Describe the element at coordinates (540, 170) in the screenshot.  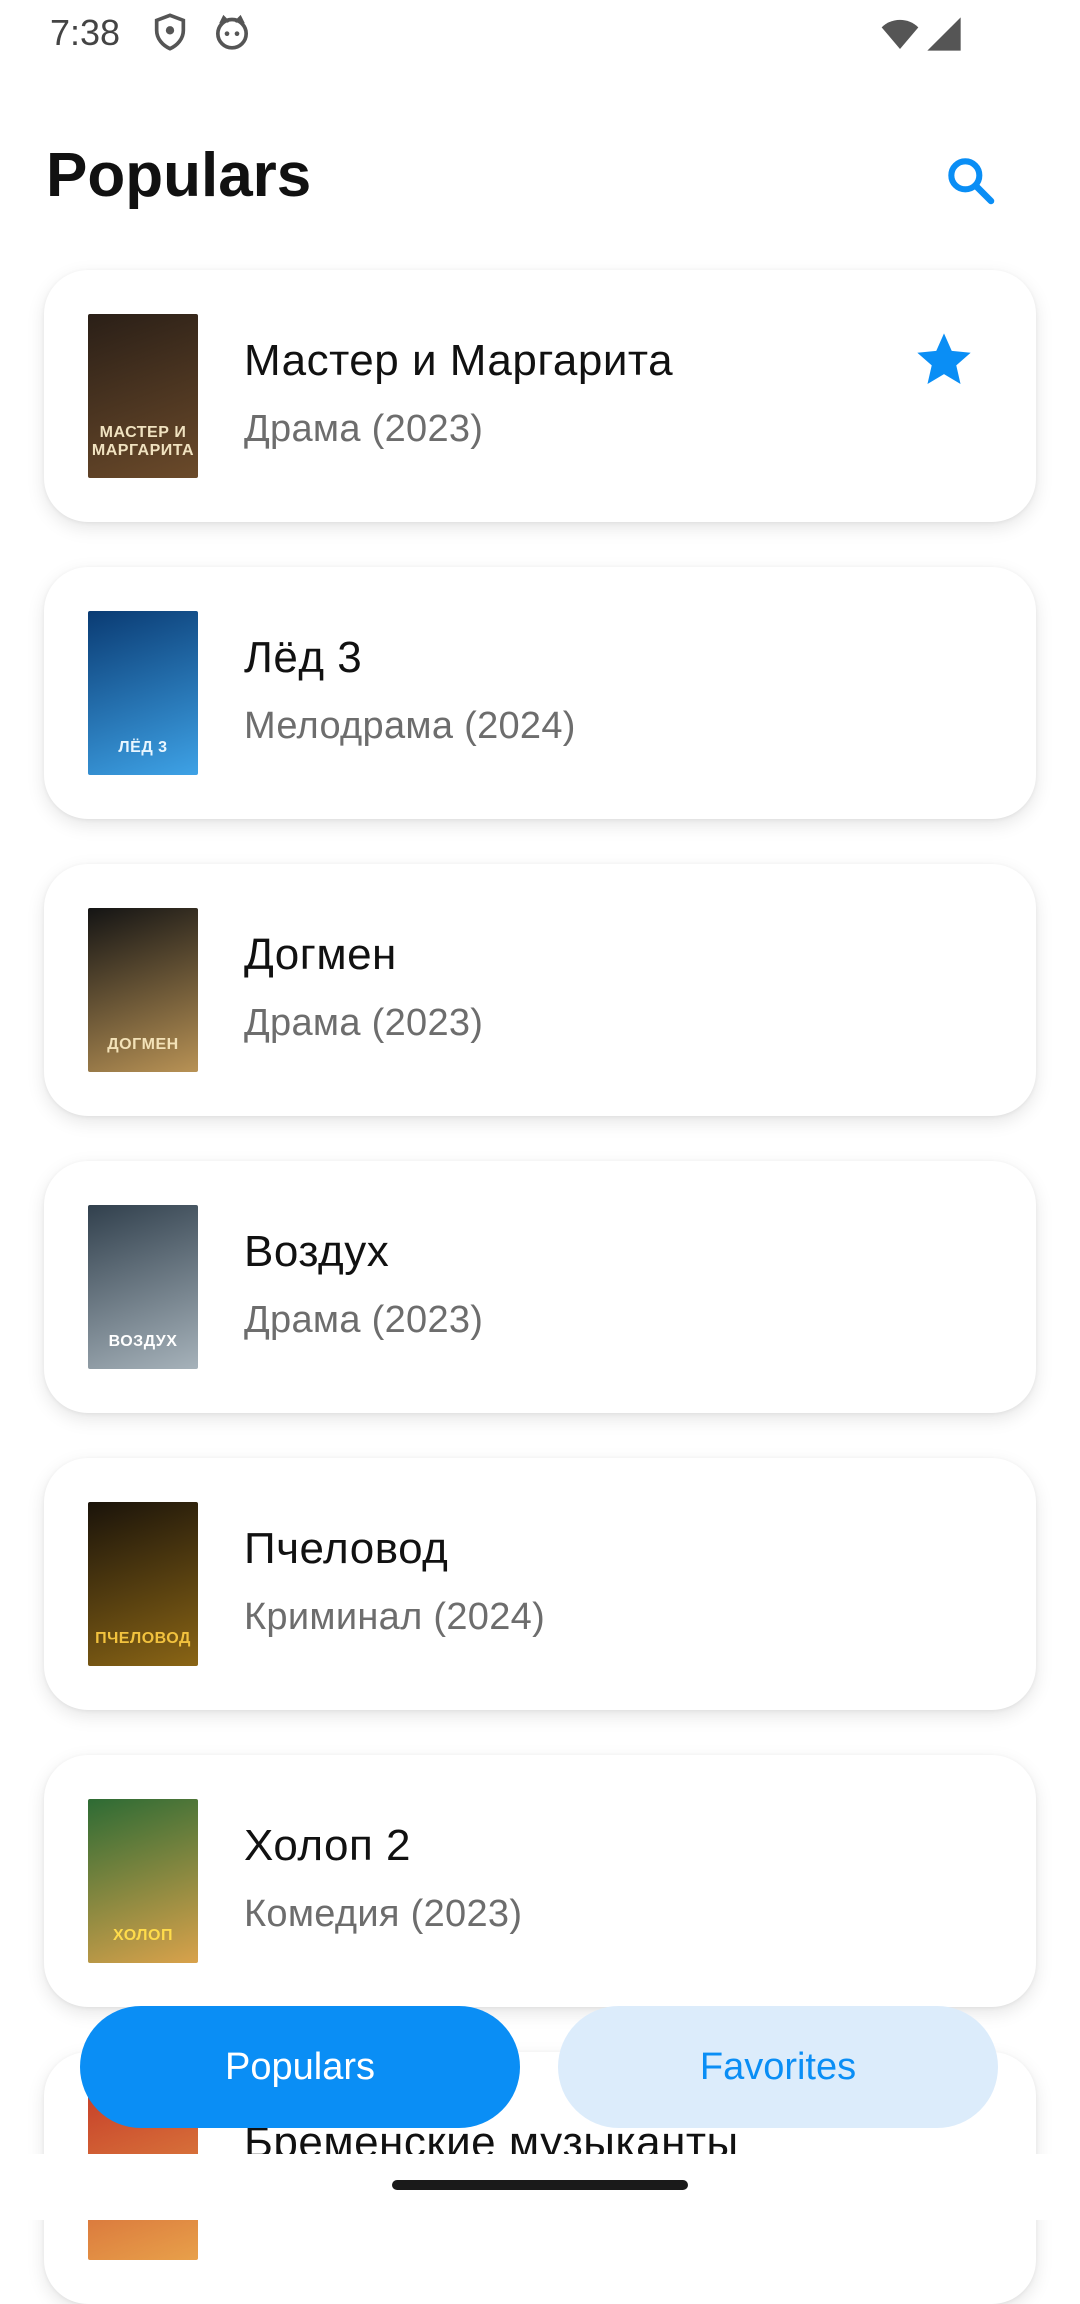
I see `app-header: Populars` at that location.